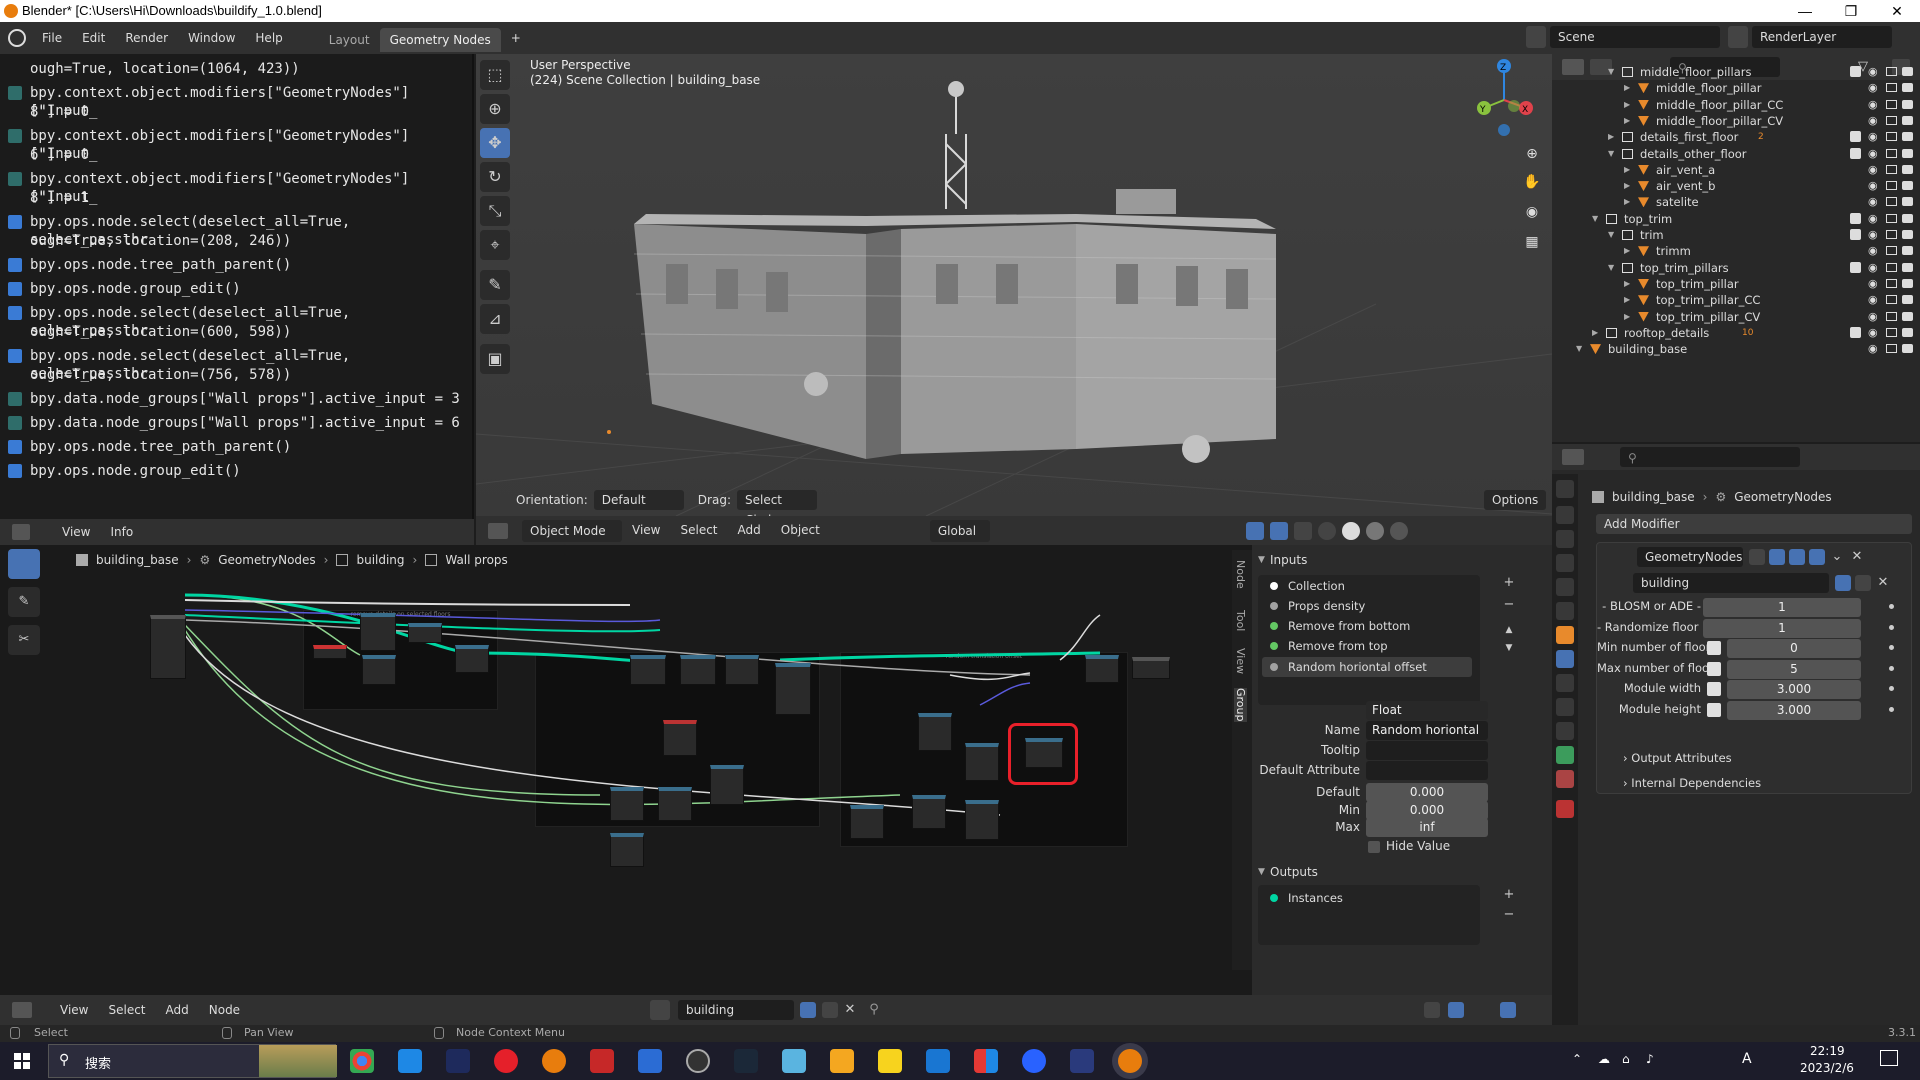 Image resolution: width=1920 pixels, height=1080 pixels. I want to click on info-menu-view: View, so click(76, 532).